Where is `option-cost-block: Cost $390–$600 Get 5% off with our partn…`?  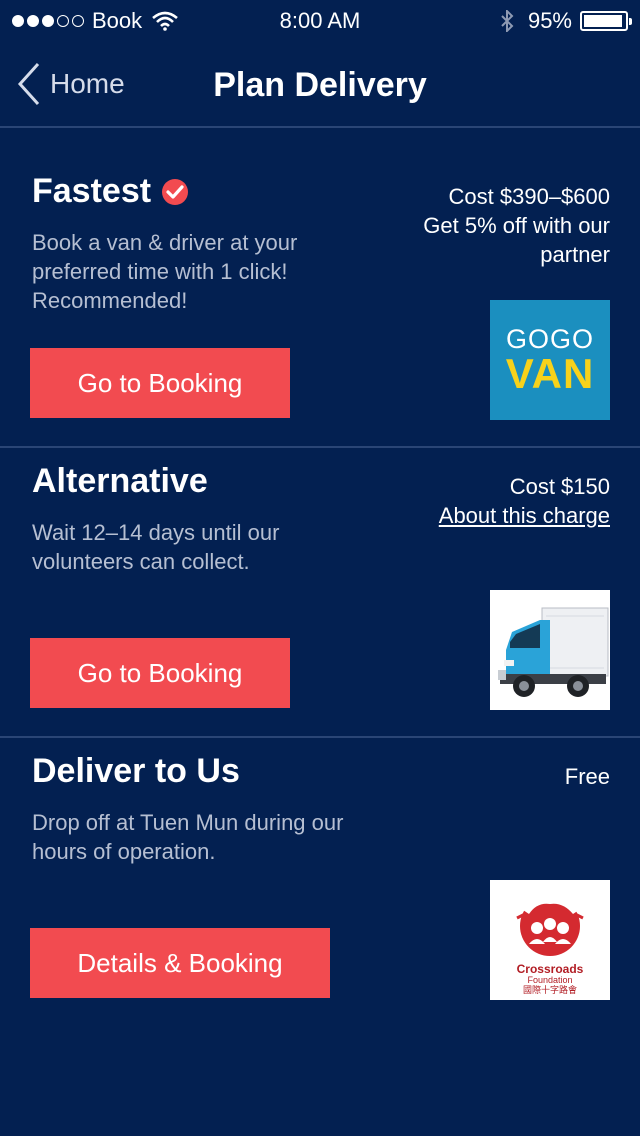
option-cost-block: Cost $390–$600 Get 5% off with our partn… is located at coordinates (495, 225).